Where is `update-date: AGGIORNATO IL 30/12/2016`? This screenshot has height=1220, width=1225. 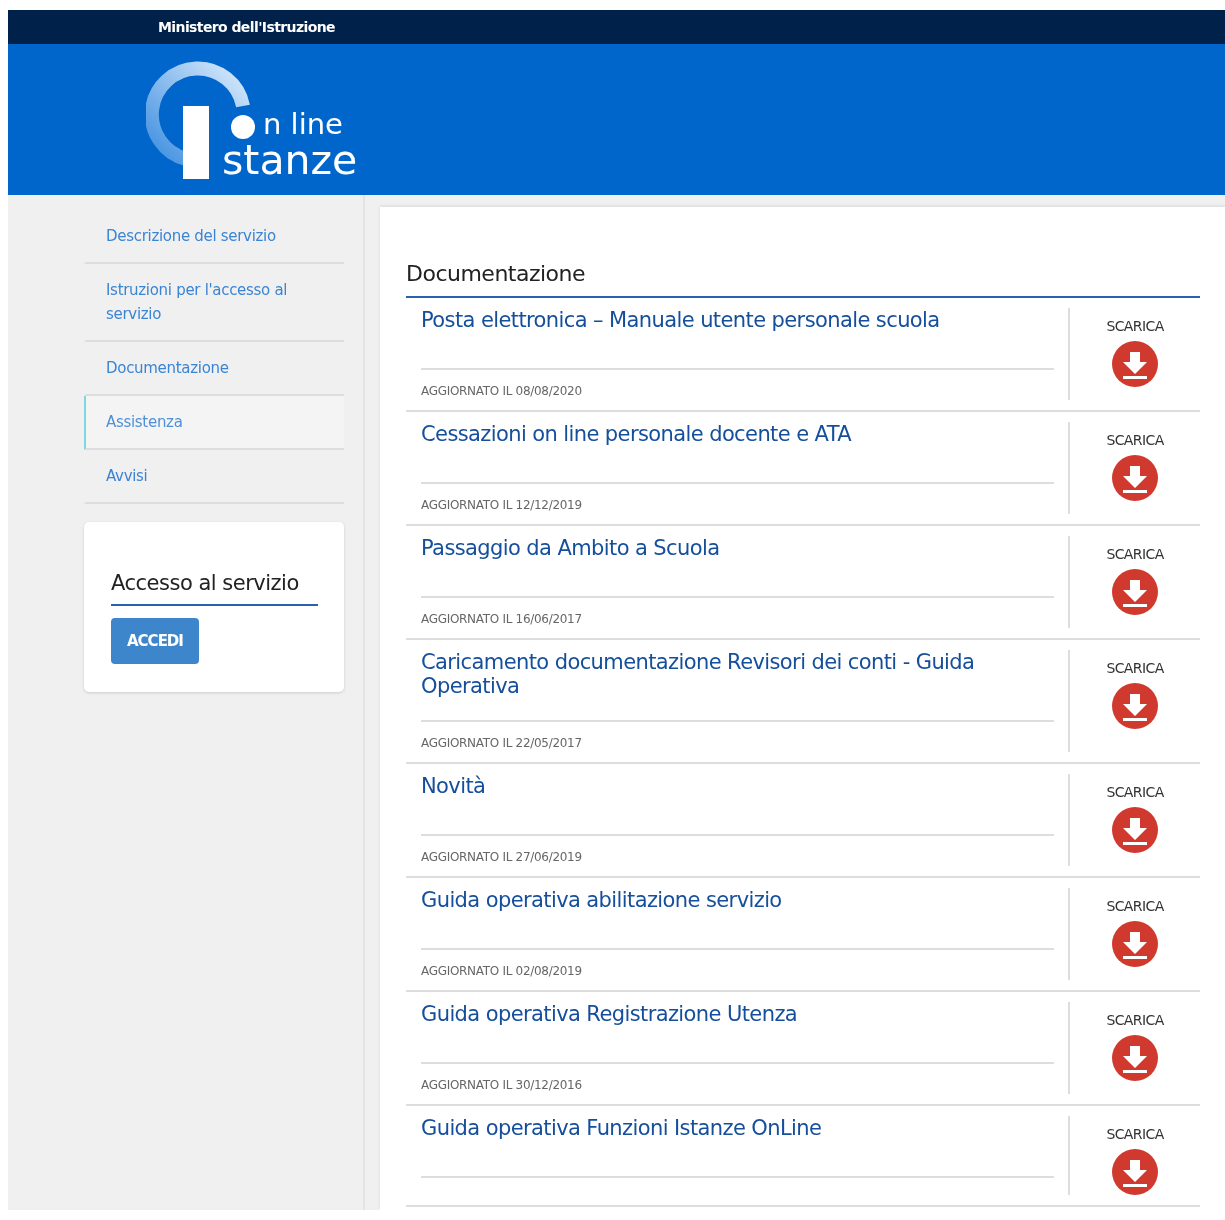 update-date: AGGIORNATO IL 30/12/2016 is located at coordinates (502, 1086).